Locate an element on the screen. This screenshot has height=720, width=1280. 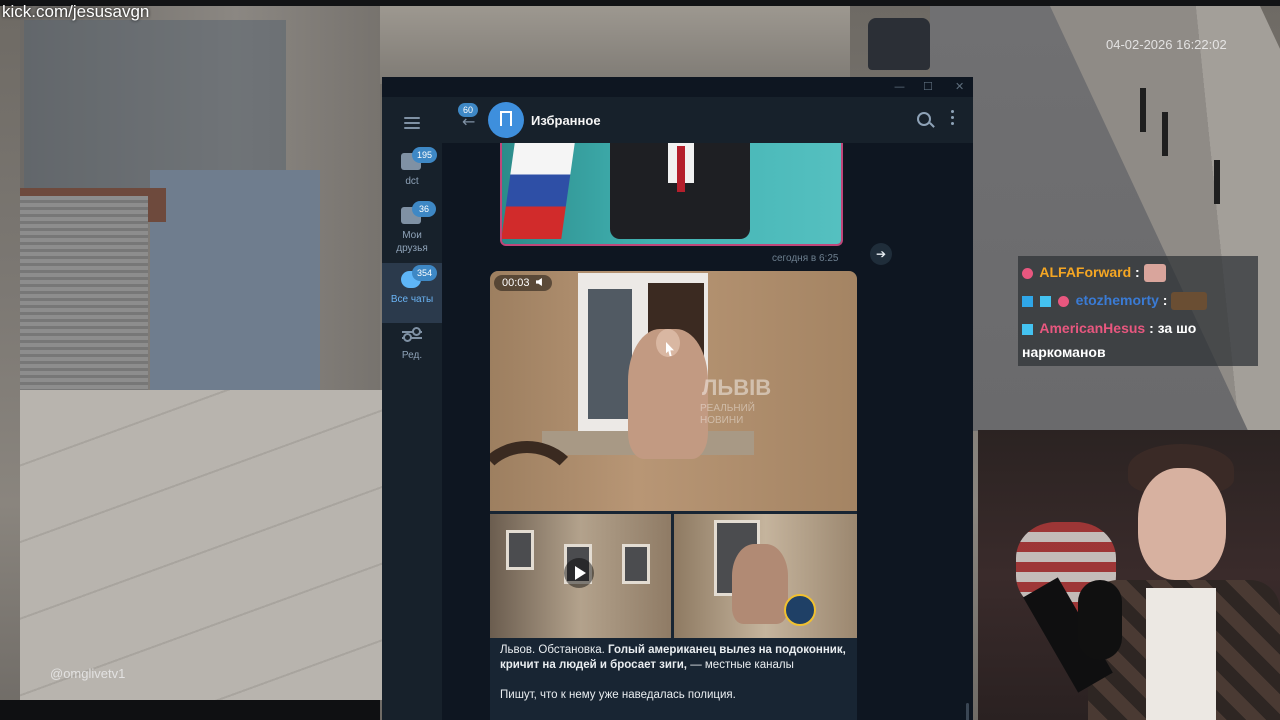
chat-text-continued: наркоманов is located at coordinates (1064, 352).